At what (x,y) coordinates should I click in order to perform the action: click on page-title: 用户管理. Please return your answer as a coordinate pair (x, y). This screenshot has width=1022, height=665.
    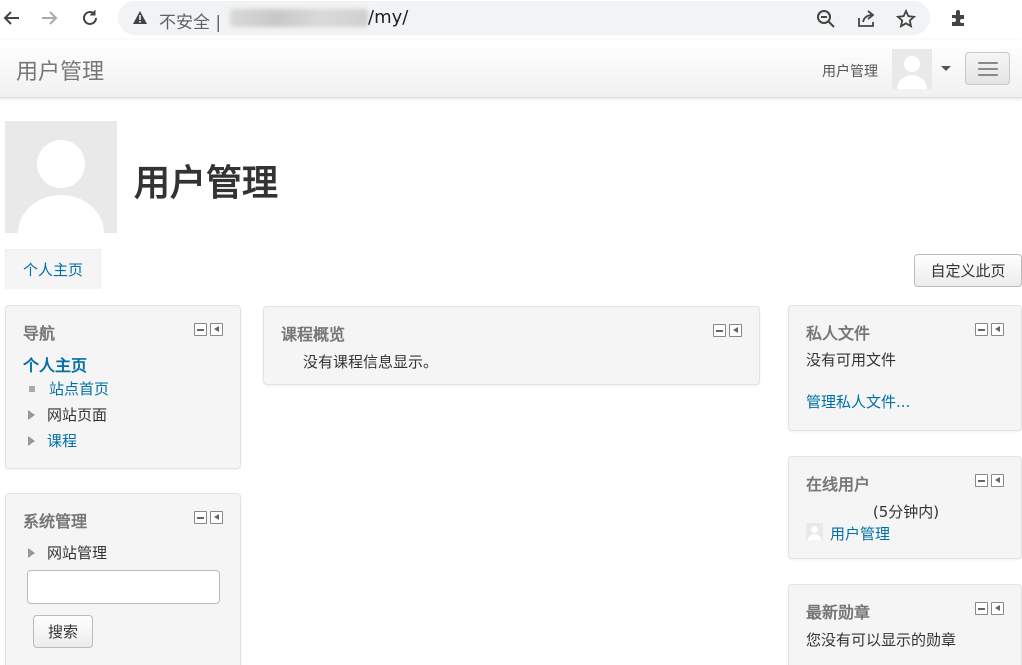
    Looking at the image, I should click on (206, 183).